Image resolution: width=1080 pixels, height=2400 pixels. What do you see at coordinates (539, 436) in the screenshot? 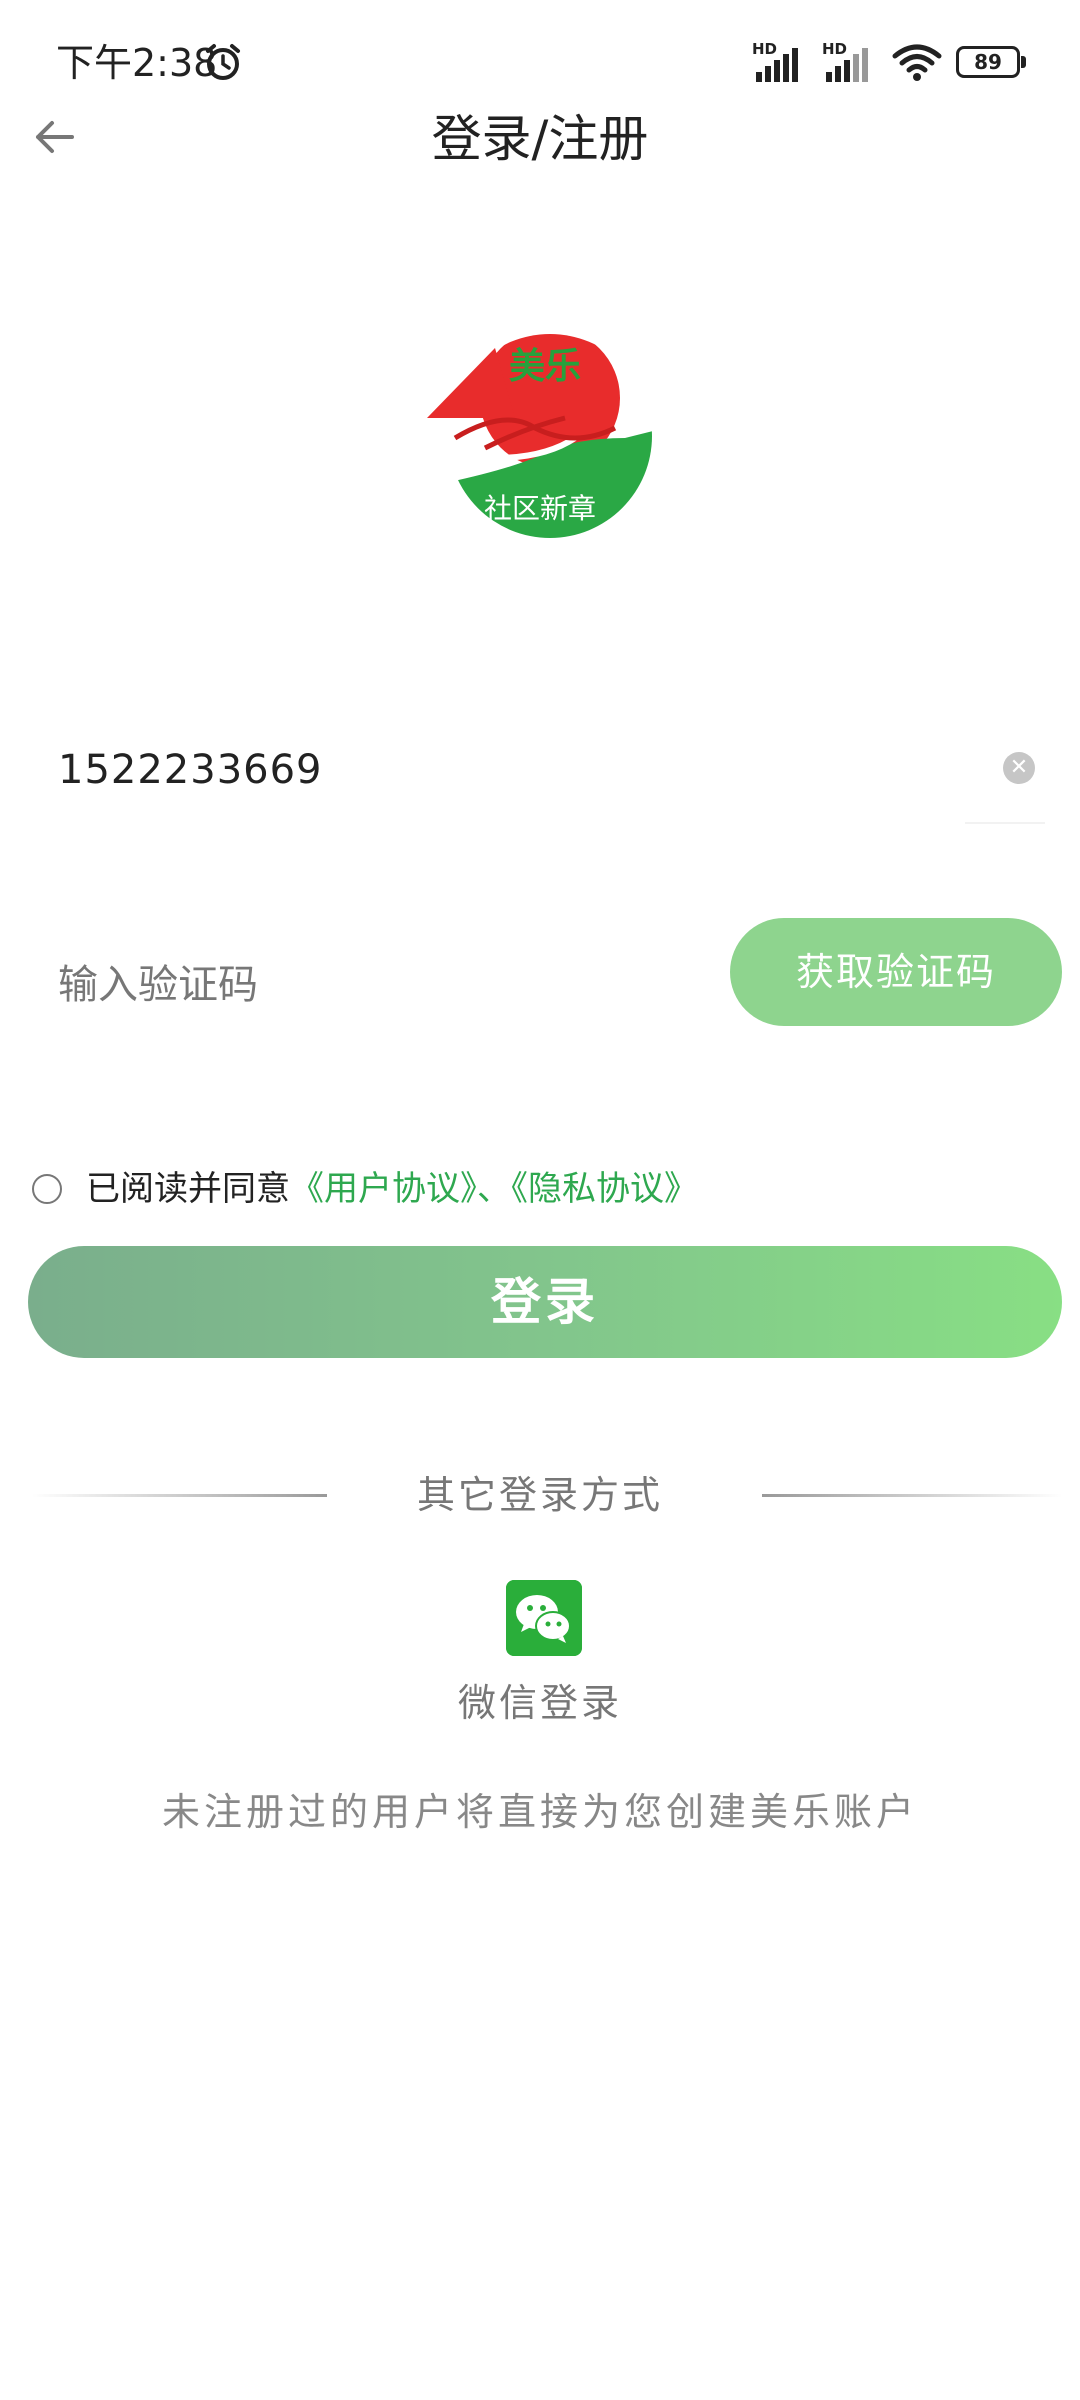
I see `app-logo: 美乐 社区新章` at bounding box center [539, 436].